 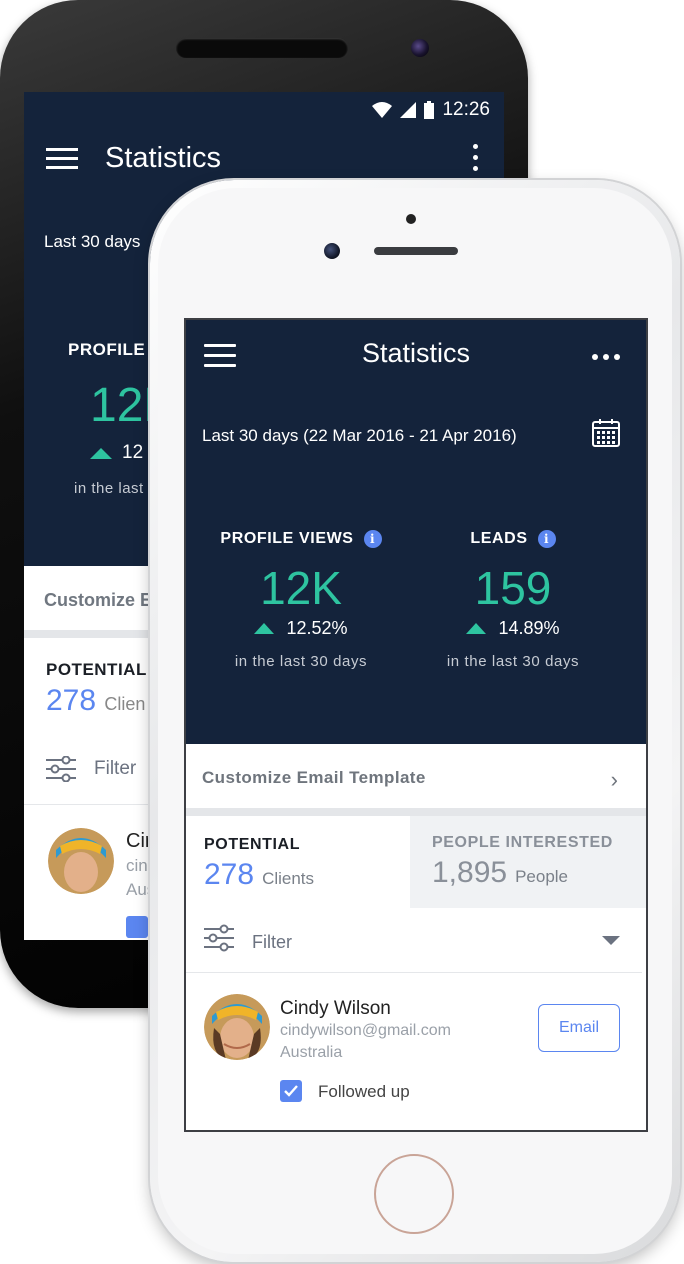 What do you see at coordinates (259, 875) in the screenshot?
I see `potential-count: 278 Clients` at bounding box center [259, 875].